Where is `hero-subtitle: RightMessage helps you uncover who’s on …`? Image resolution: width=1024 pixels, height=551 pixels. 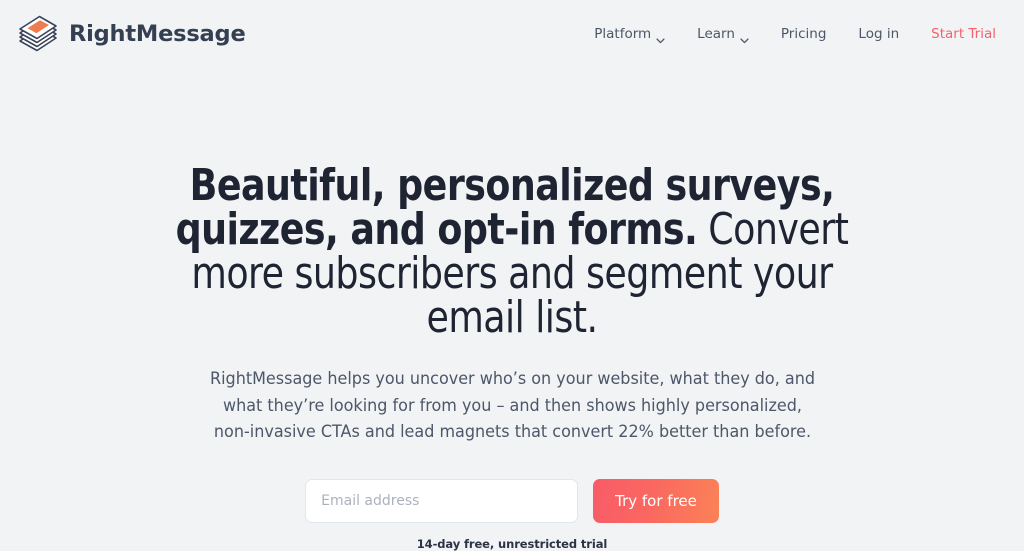
hero-subtitle: RightMessage helps you uncover who’s on … is located at coordinates (512, 405).